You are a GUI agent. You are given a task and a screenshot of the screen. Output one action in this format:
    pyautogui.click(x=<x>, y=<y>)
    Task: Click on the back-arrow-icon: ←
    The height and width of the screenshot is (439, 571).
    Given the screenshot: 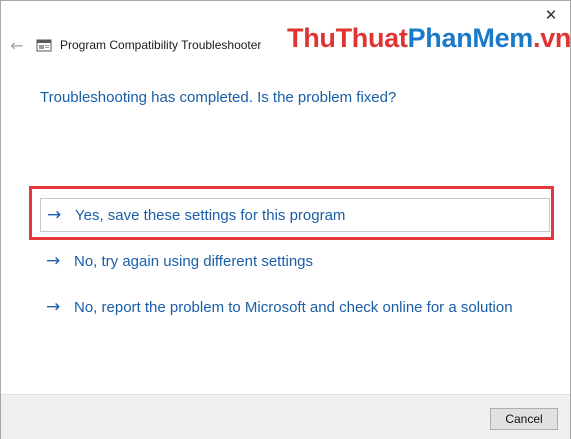 What is the action you would take?
    pyautogui.click(x=17, y=45)
    